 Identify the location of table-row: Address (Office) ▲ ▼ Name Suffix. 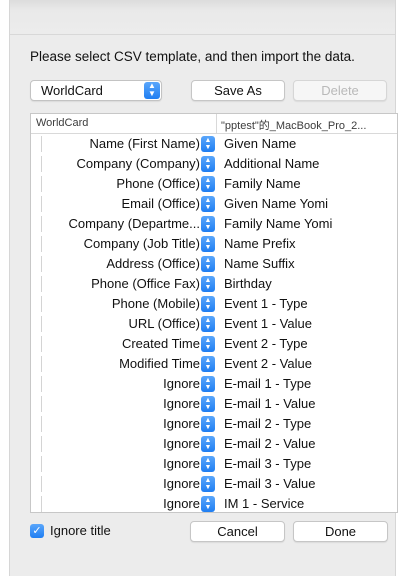
(214, 264).